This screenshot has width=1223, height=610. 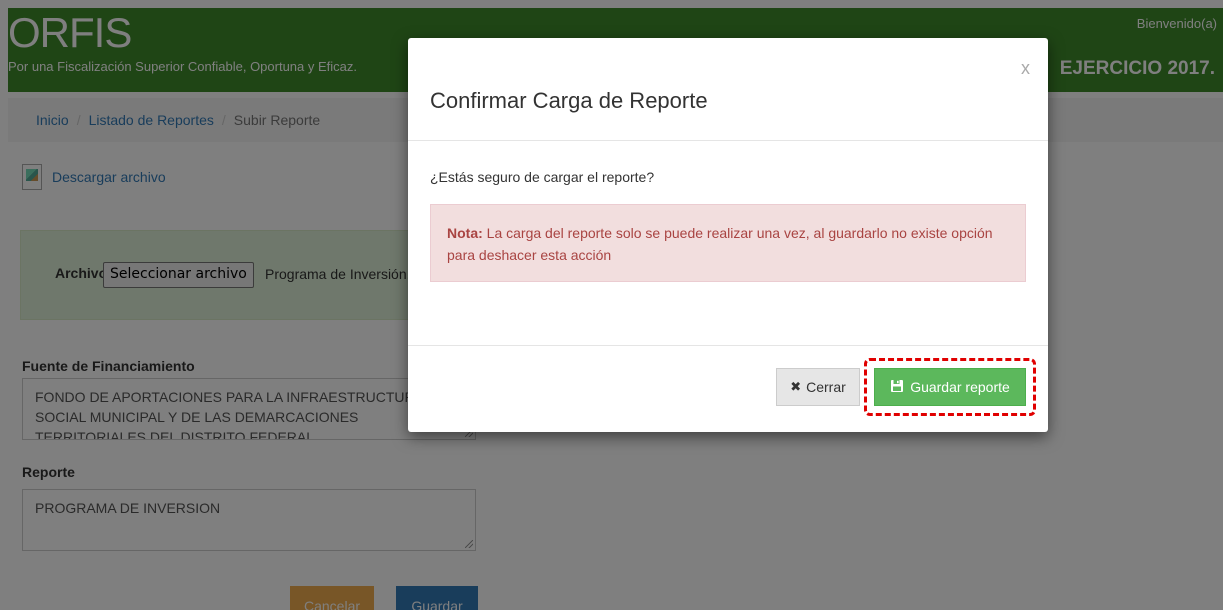 What do you see at coordinates (1025, 68) in the screenshot?
I see `modal-close-icon: x` at bounding box center [1025, 68].